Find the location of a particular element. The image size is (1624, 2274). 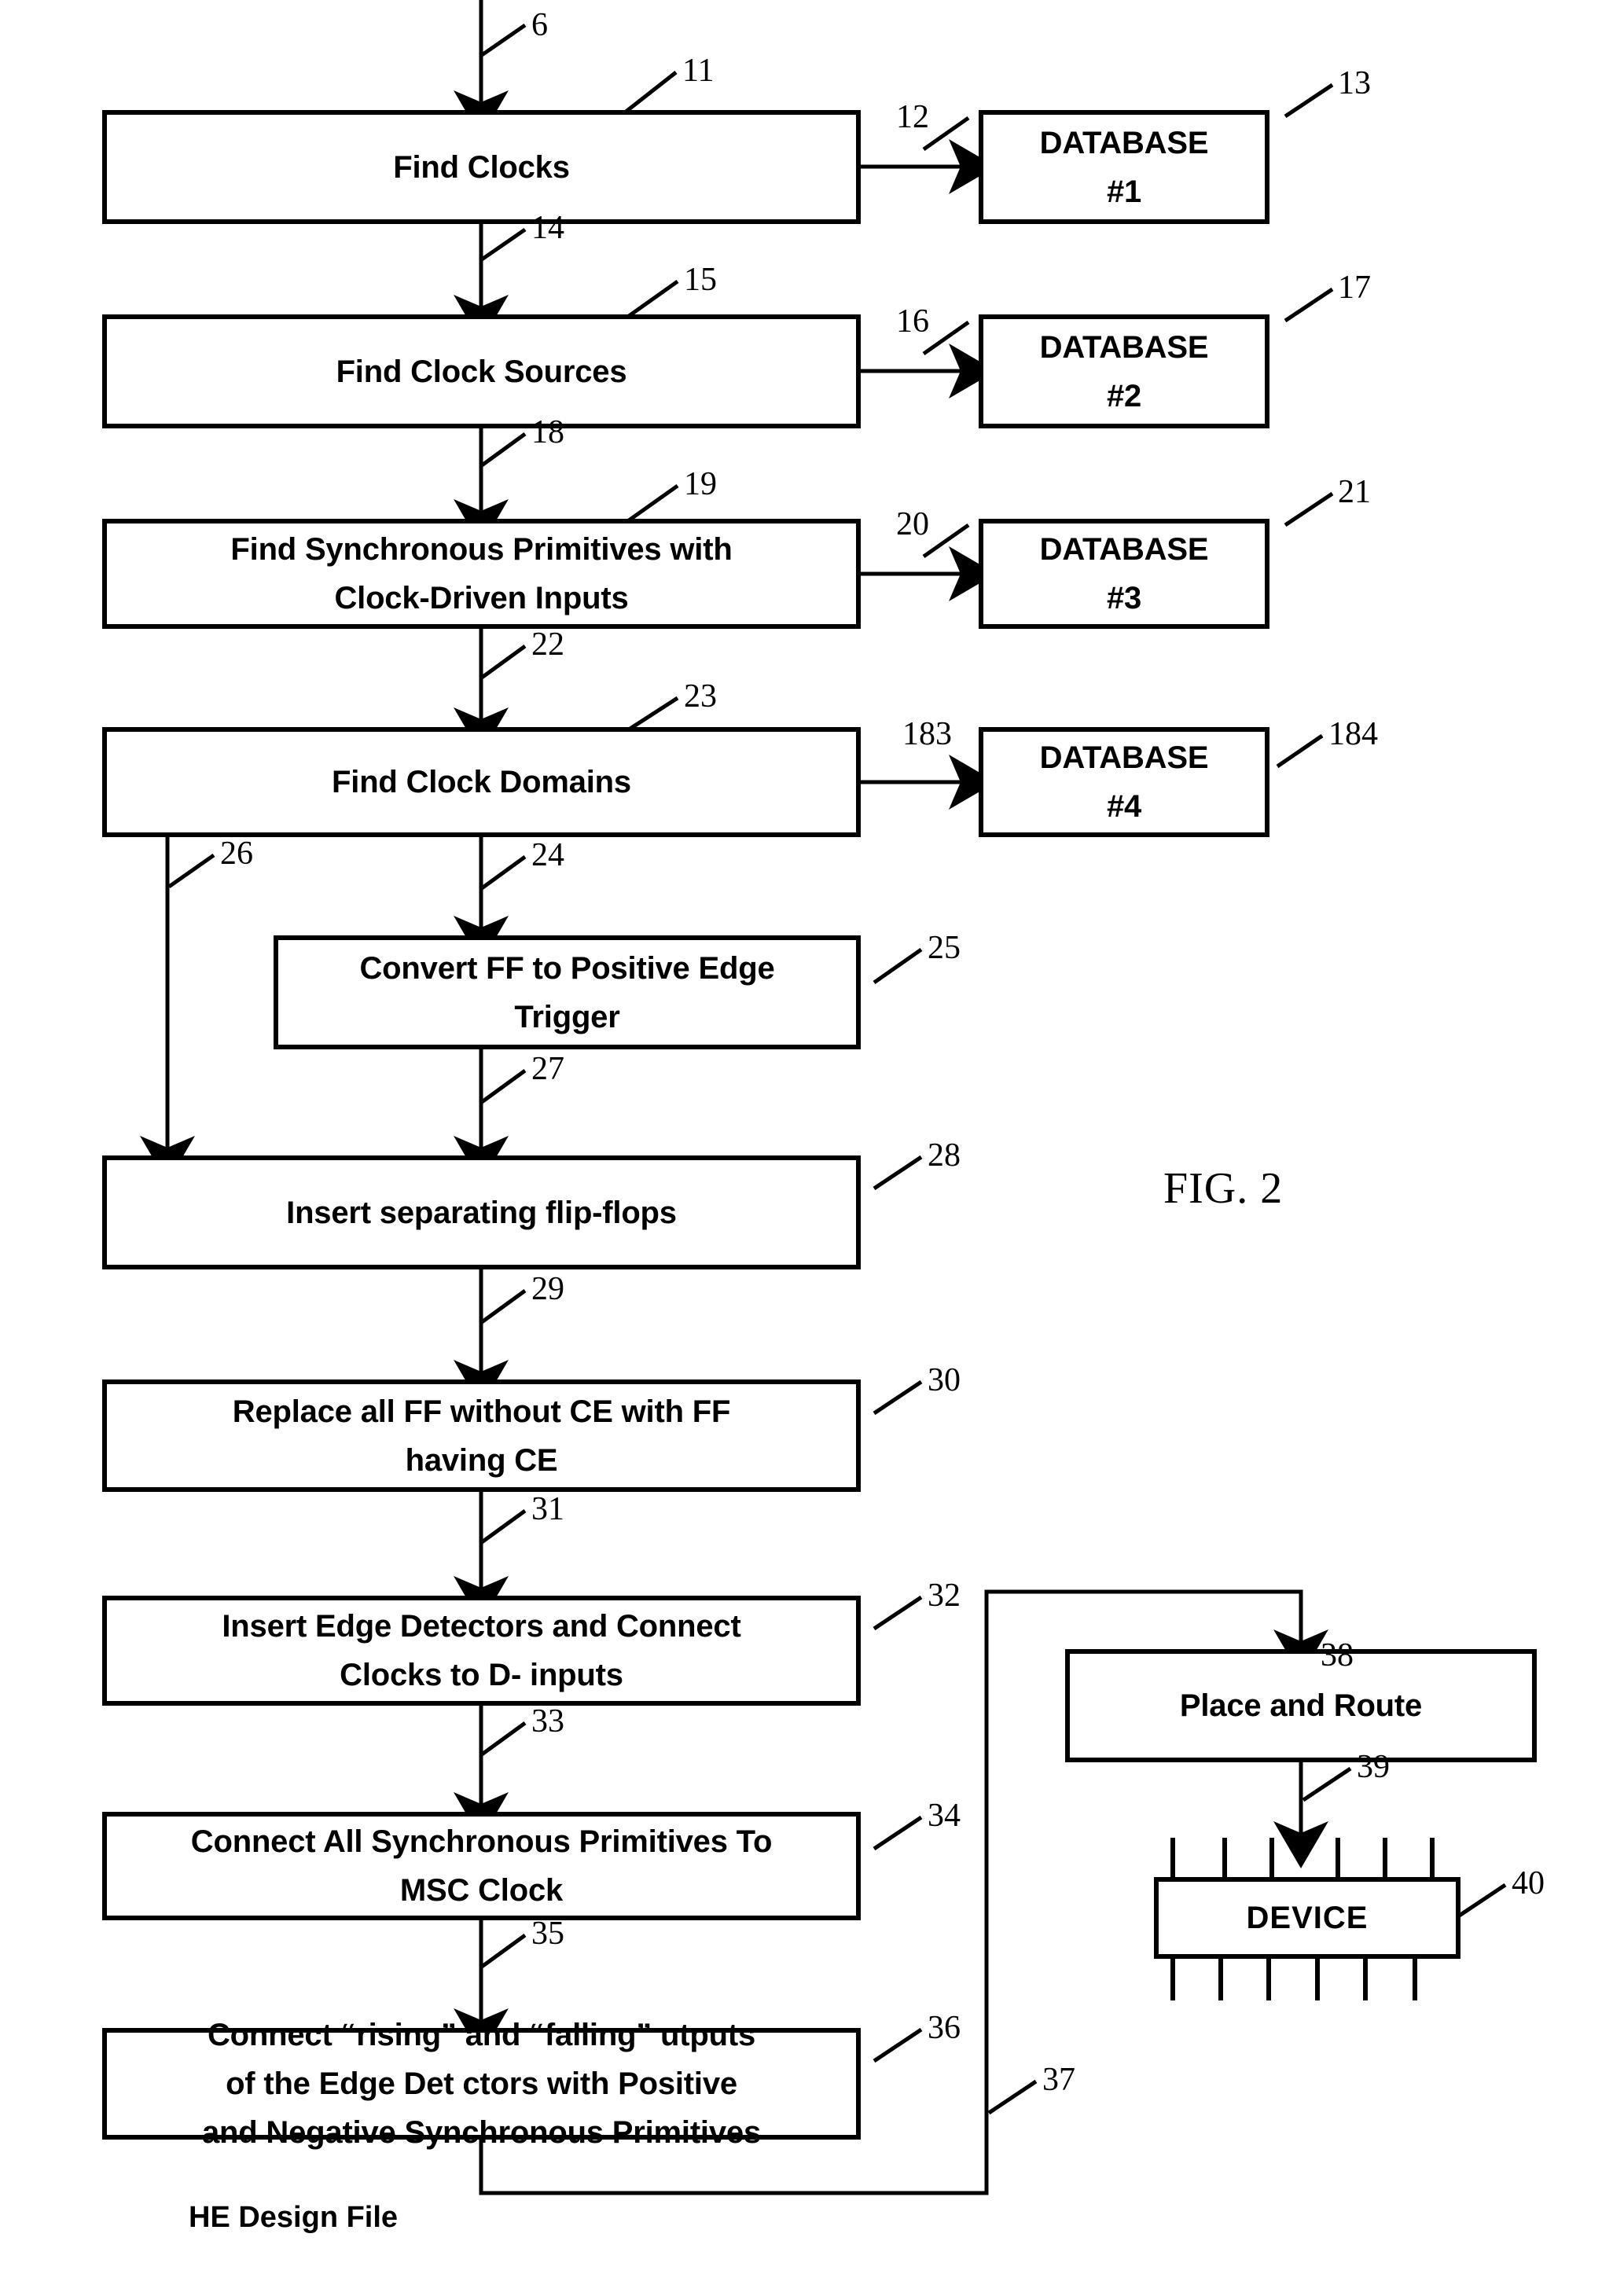

ref-numeral-11: 11 is located at coordinates (699, 71).